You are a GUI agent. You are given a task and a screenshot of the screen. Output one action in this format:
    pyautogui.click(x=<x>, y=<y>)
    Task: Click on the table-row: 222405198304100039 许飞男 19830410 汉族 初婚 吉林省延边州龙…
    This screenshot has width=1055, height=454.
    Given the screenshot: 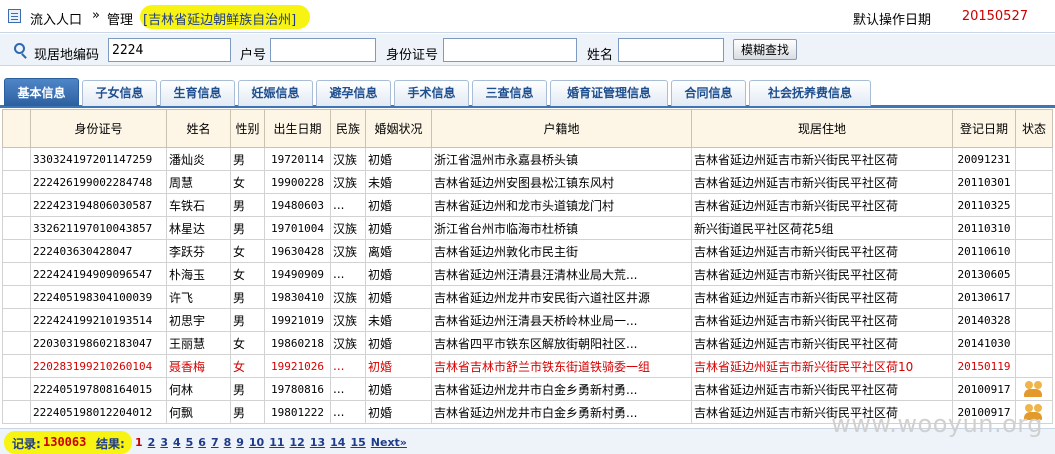 What is the action you would take?
    pyautogui.click(x=527, y=297)
    